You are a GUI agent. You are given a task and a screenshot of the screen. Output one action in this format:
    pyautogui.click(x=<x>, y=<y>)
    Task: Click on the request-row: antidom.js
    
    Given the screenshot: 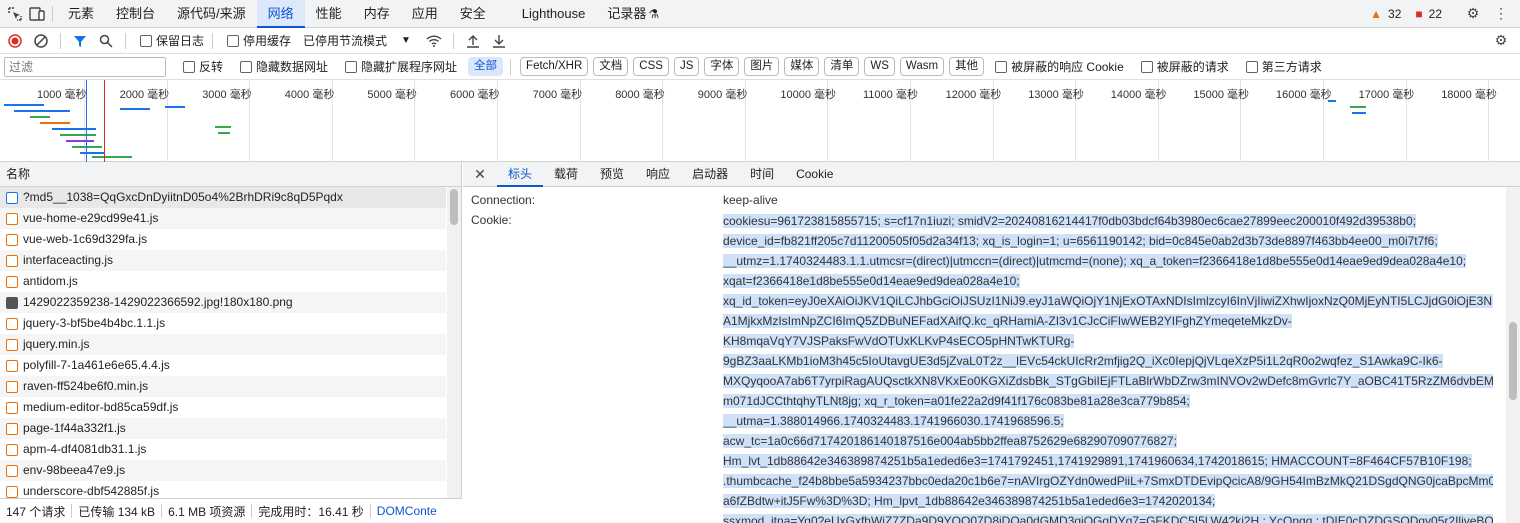 What is the action you would take?
    pyautogui.click(x=223, y=281)
    